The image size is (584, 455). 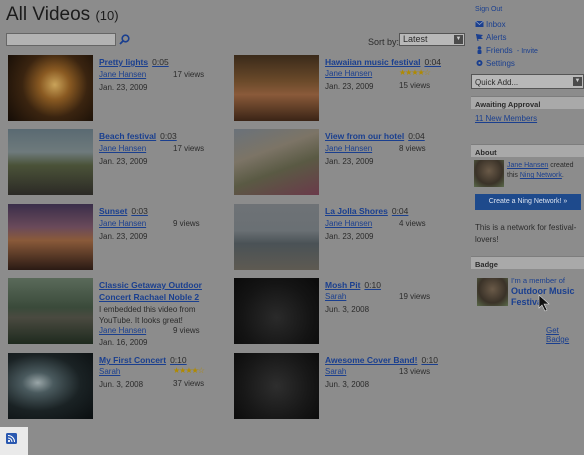 I want to click on badge-avatar, so click(x=492, y=292).